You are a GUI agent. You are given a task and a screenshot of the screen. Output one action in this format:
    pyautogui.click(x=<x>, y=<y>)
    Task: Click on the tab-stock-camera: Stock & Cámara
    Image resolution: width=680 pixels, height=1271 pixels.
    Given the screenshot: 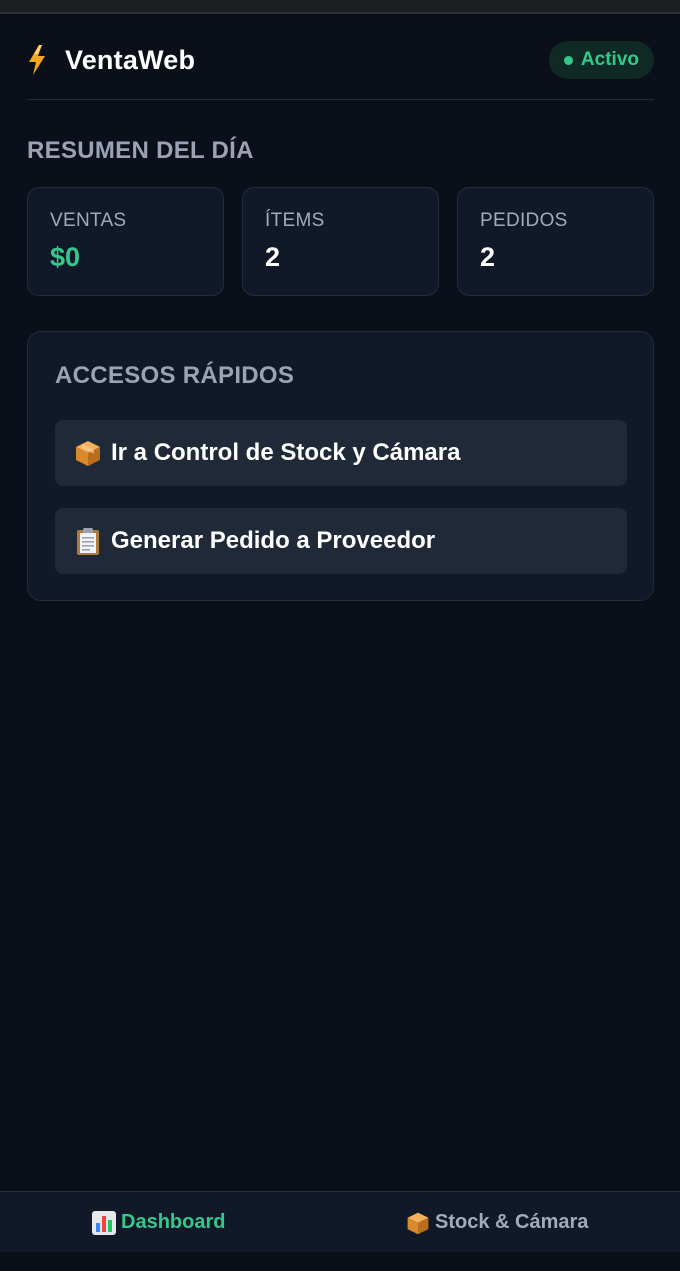 What is the action you would take?
    pyautogui.click(x=496, y=1222)
    